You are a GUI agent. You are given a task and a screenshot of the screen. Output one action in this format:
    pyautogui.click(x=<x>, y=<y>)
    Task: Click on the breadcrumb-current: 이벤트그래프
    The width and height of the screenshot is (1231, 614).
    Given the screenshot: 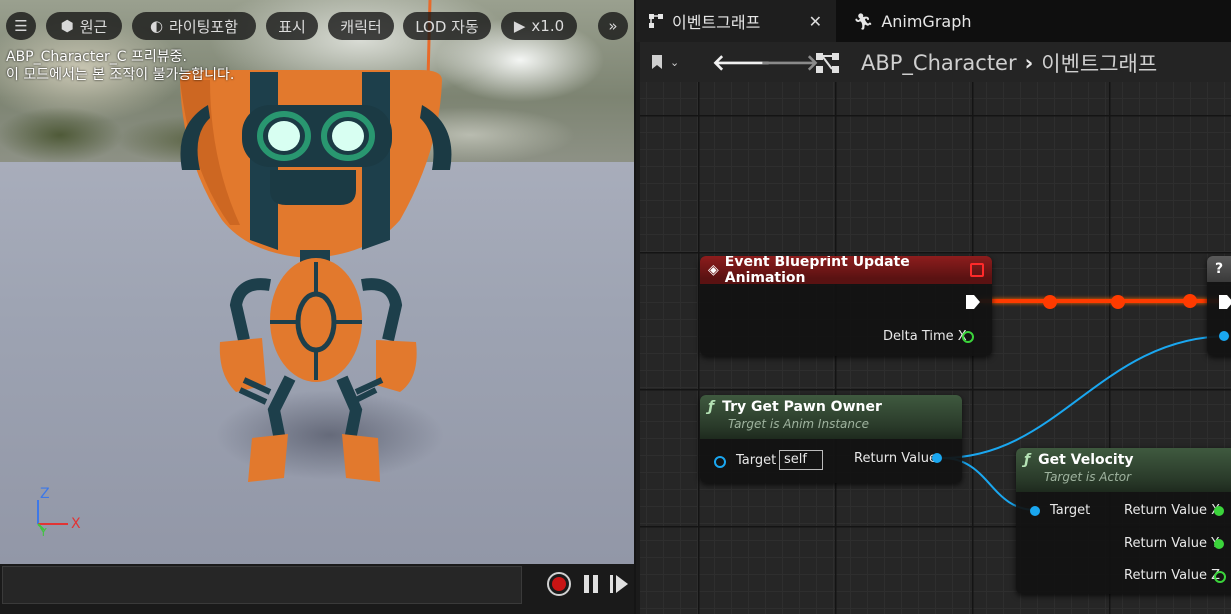 What is the action you would take?
    pyautogui.click(x=1099, y=64)
    